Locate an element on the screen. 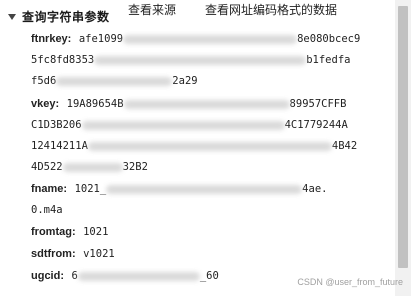 The height and width of the screenshot is (296, 411). param-value: f5d6 is located at coordinates (44, 81).